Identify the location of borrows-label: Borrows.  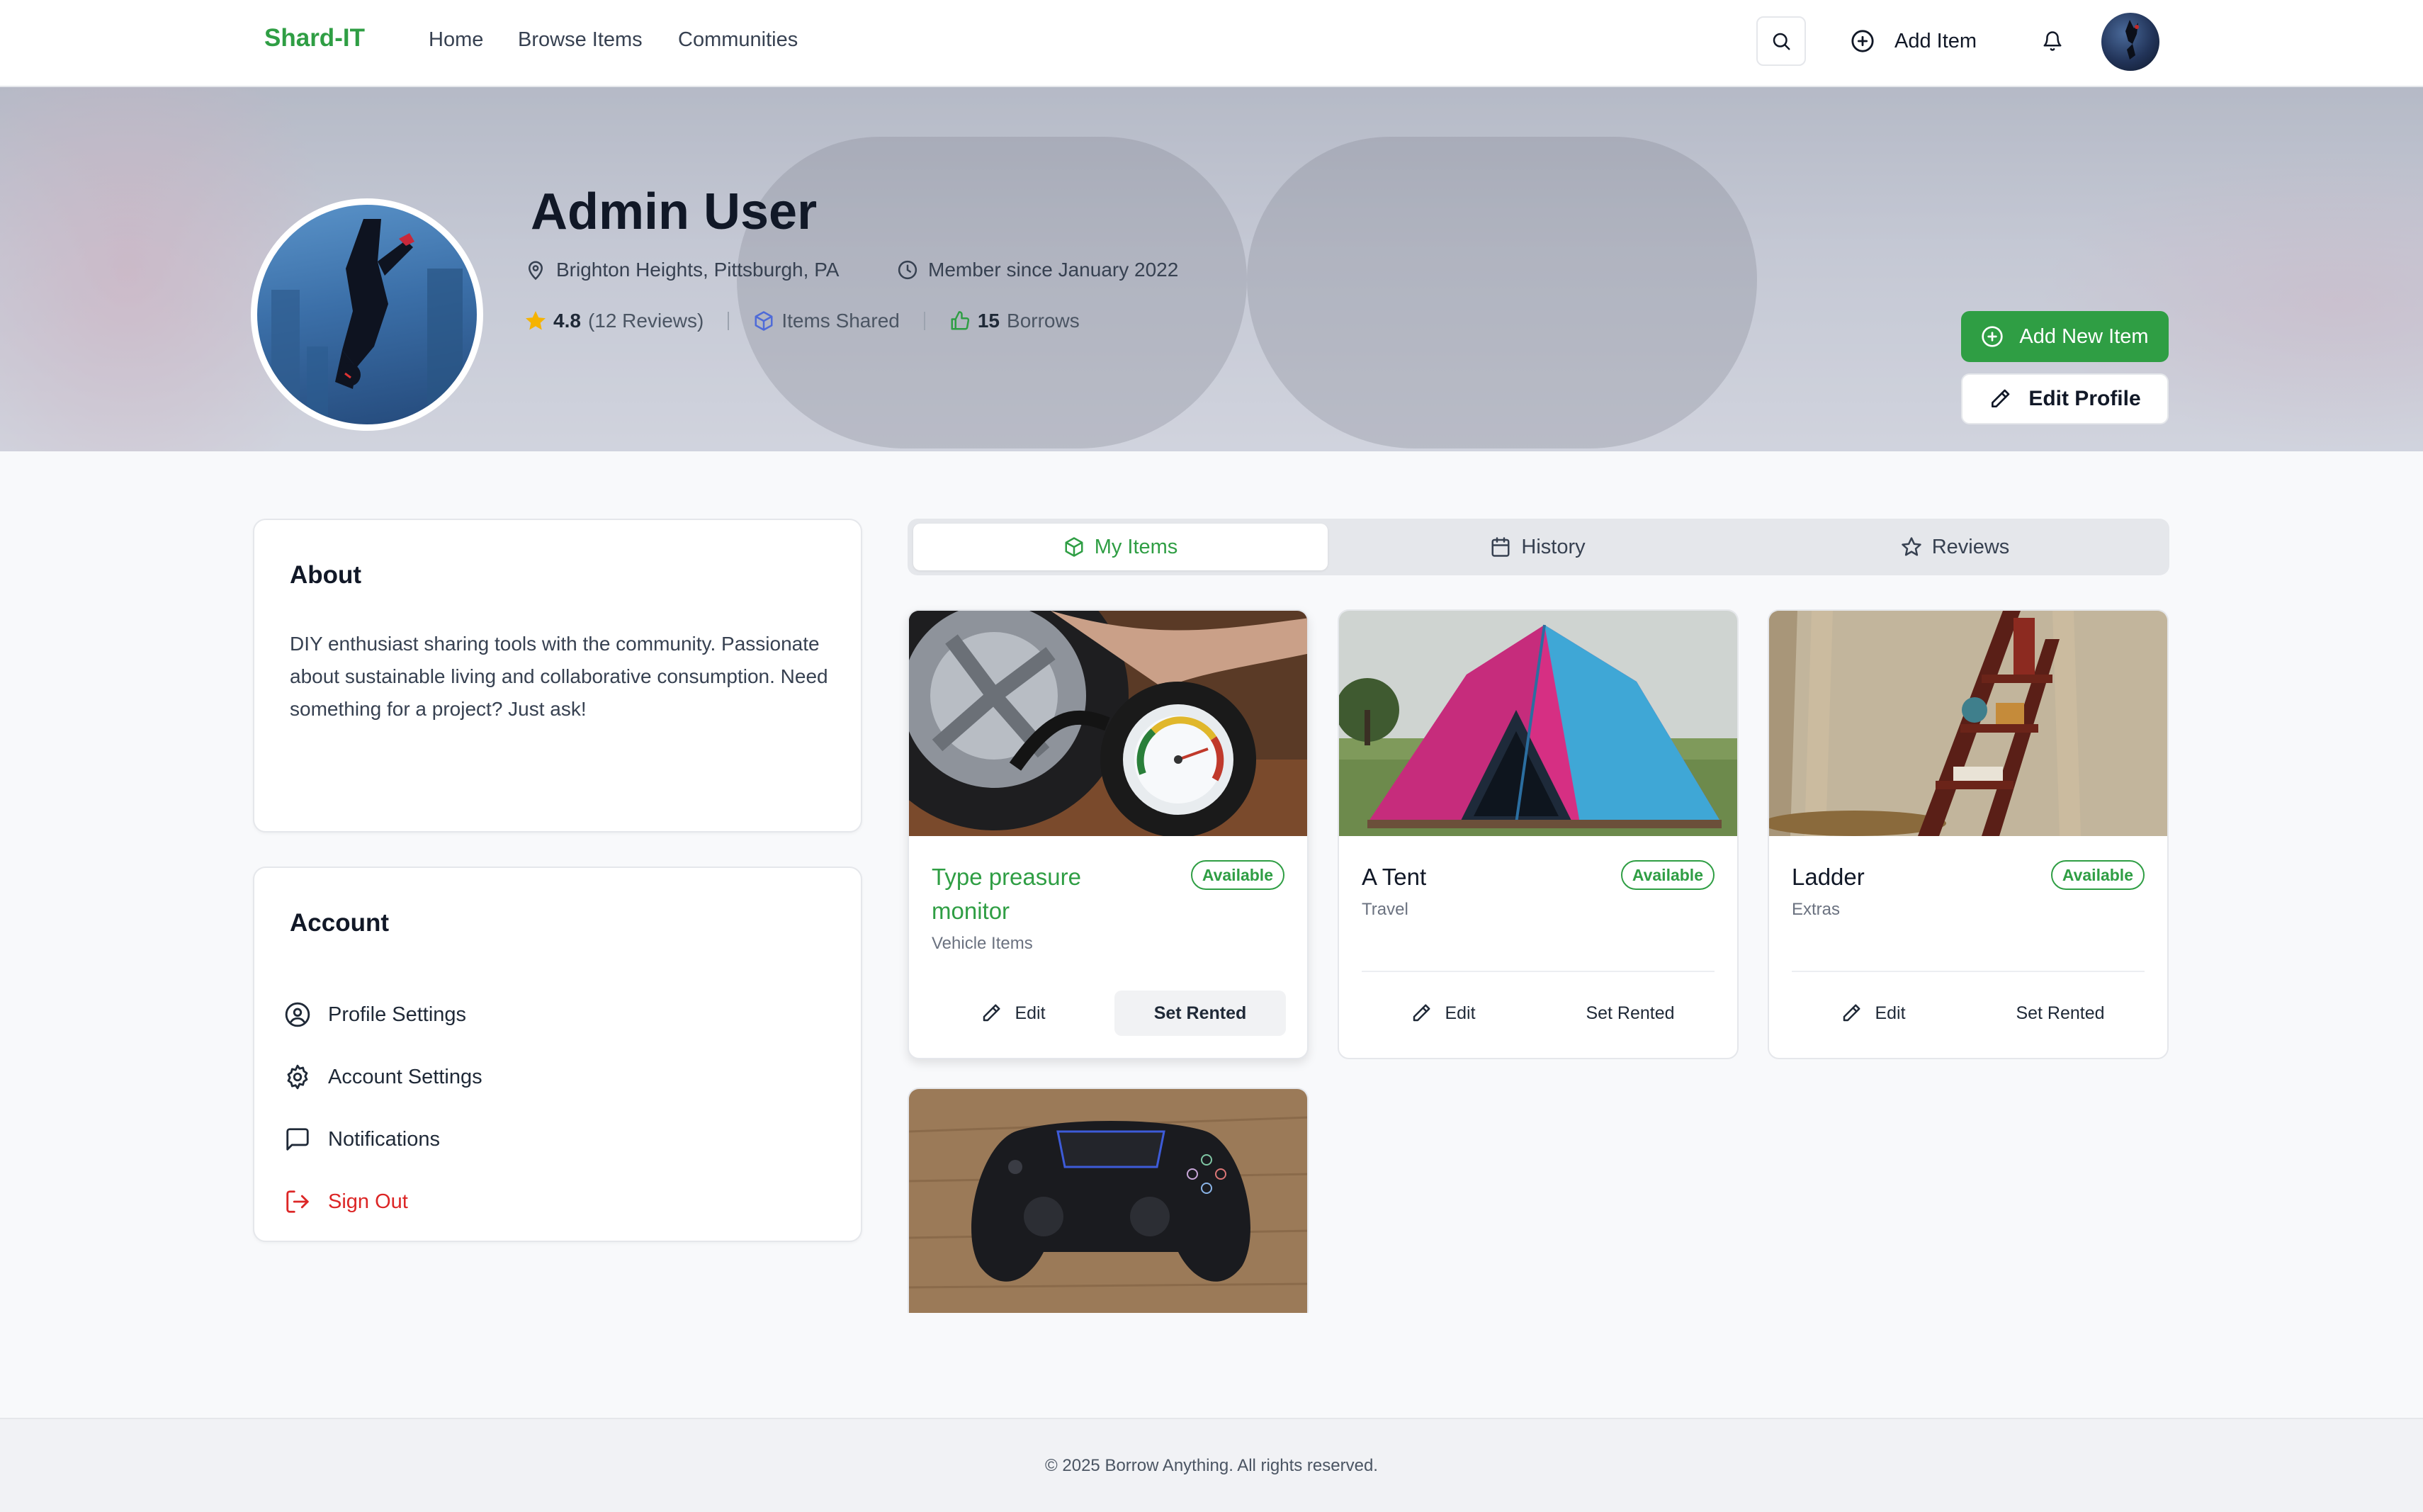
(1043, 321).